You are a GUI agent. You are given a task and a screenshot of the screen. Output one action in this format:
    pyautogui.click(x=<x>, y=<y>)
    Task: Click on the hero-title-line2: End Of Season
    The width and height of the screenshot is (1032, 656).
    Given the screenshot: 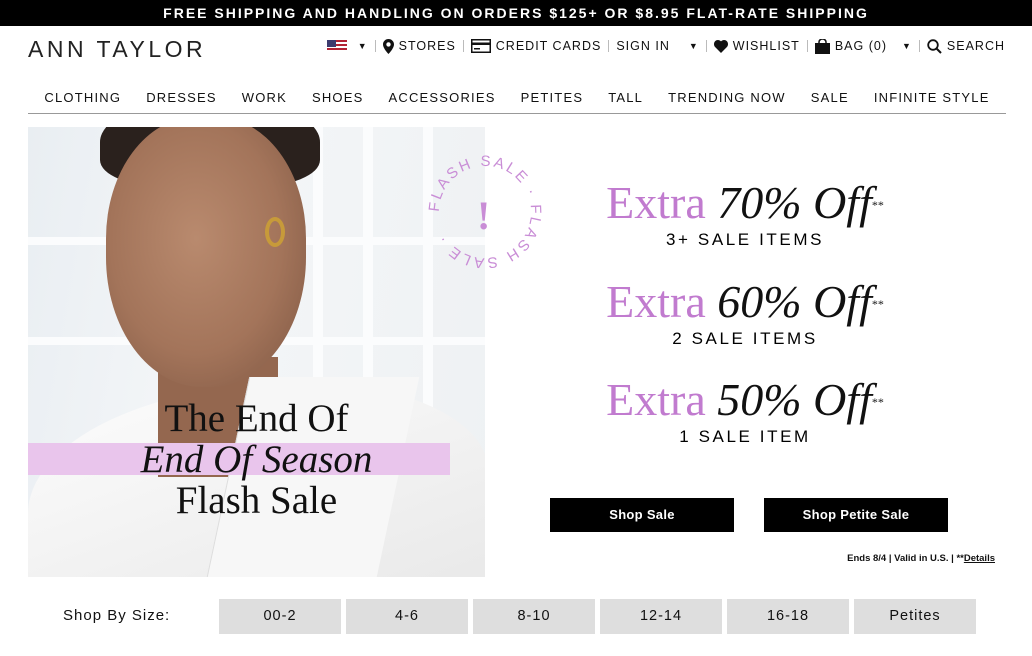 What is the action you would take?
    pyautogui.click(x=256, y=459)
    